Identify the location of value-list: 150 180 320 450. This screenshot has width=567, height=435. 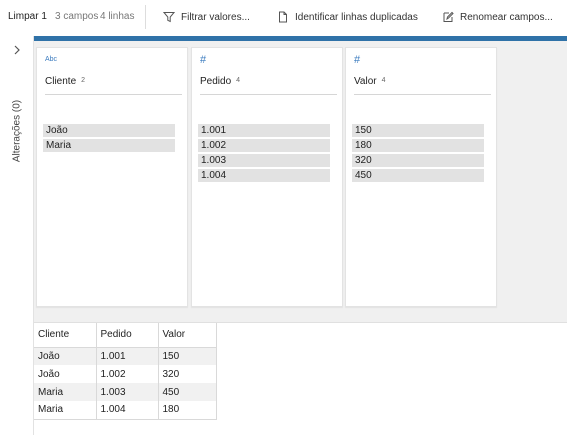
(418, 154).